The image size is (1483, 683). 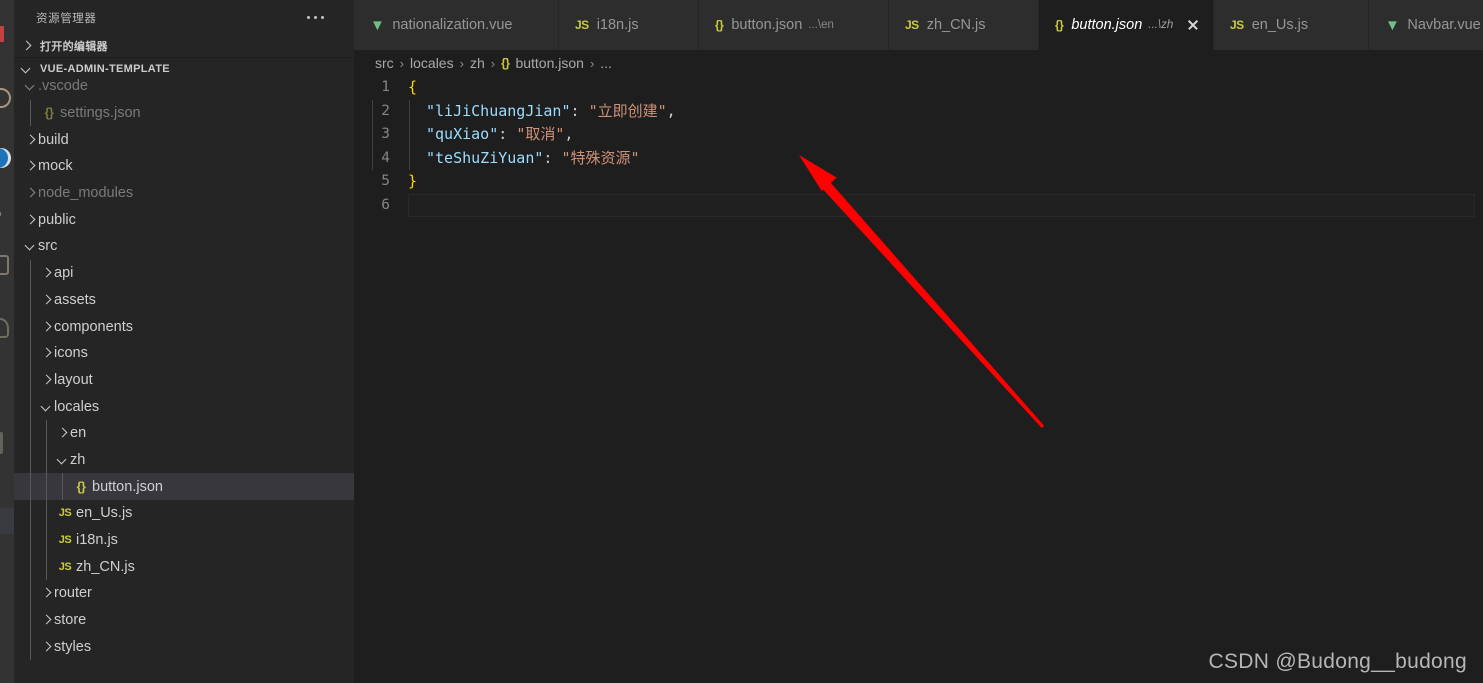 What do you see at coordinates (462, 134) in the screenshot?
I see `code-token: "quXiao"` at bounding box center [462, 134].